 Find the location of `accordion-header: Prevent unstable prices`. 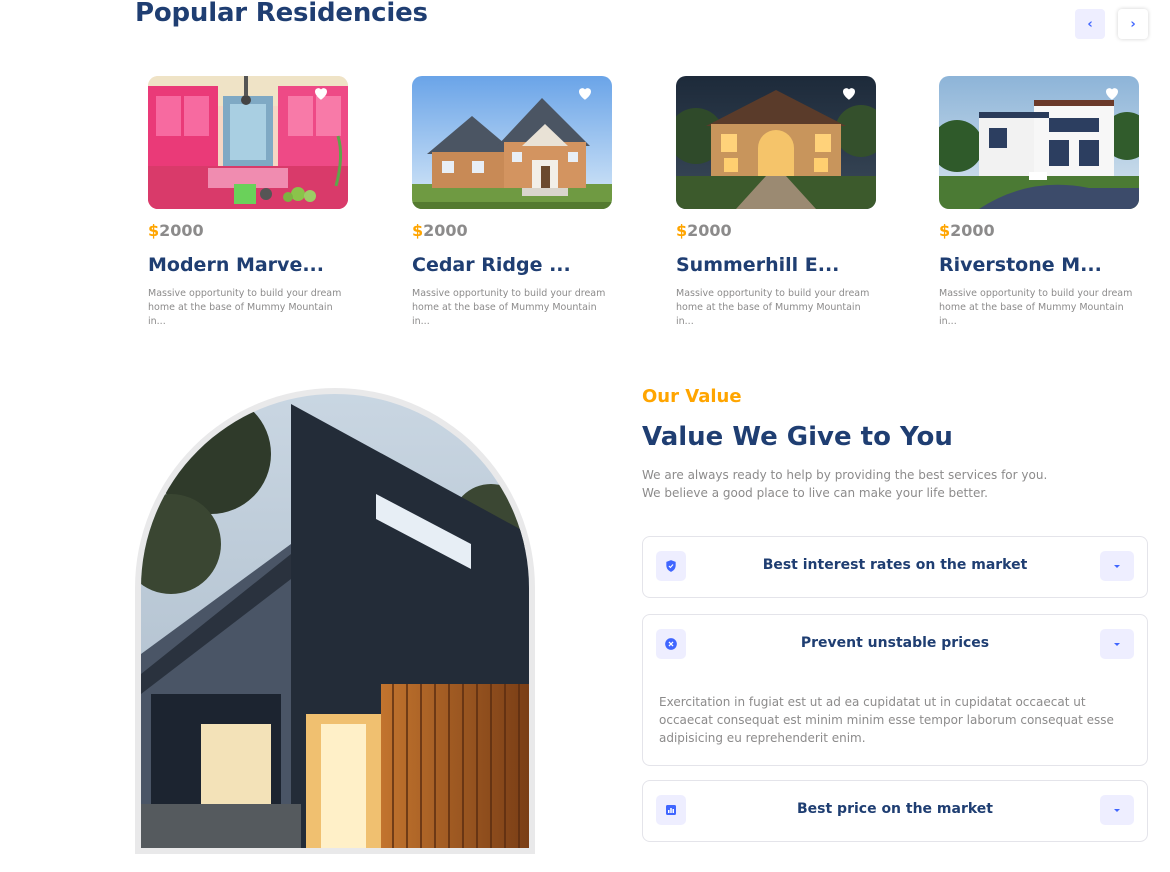

accordion-header: Prevent unstable prices is located at coordinates (895, 645).